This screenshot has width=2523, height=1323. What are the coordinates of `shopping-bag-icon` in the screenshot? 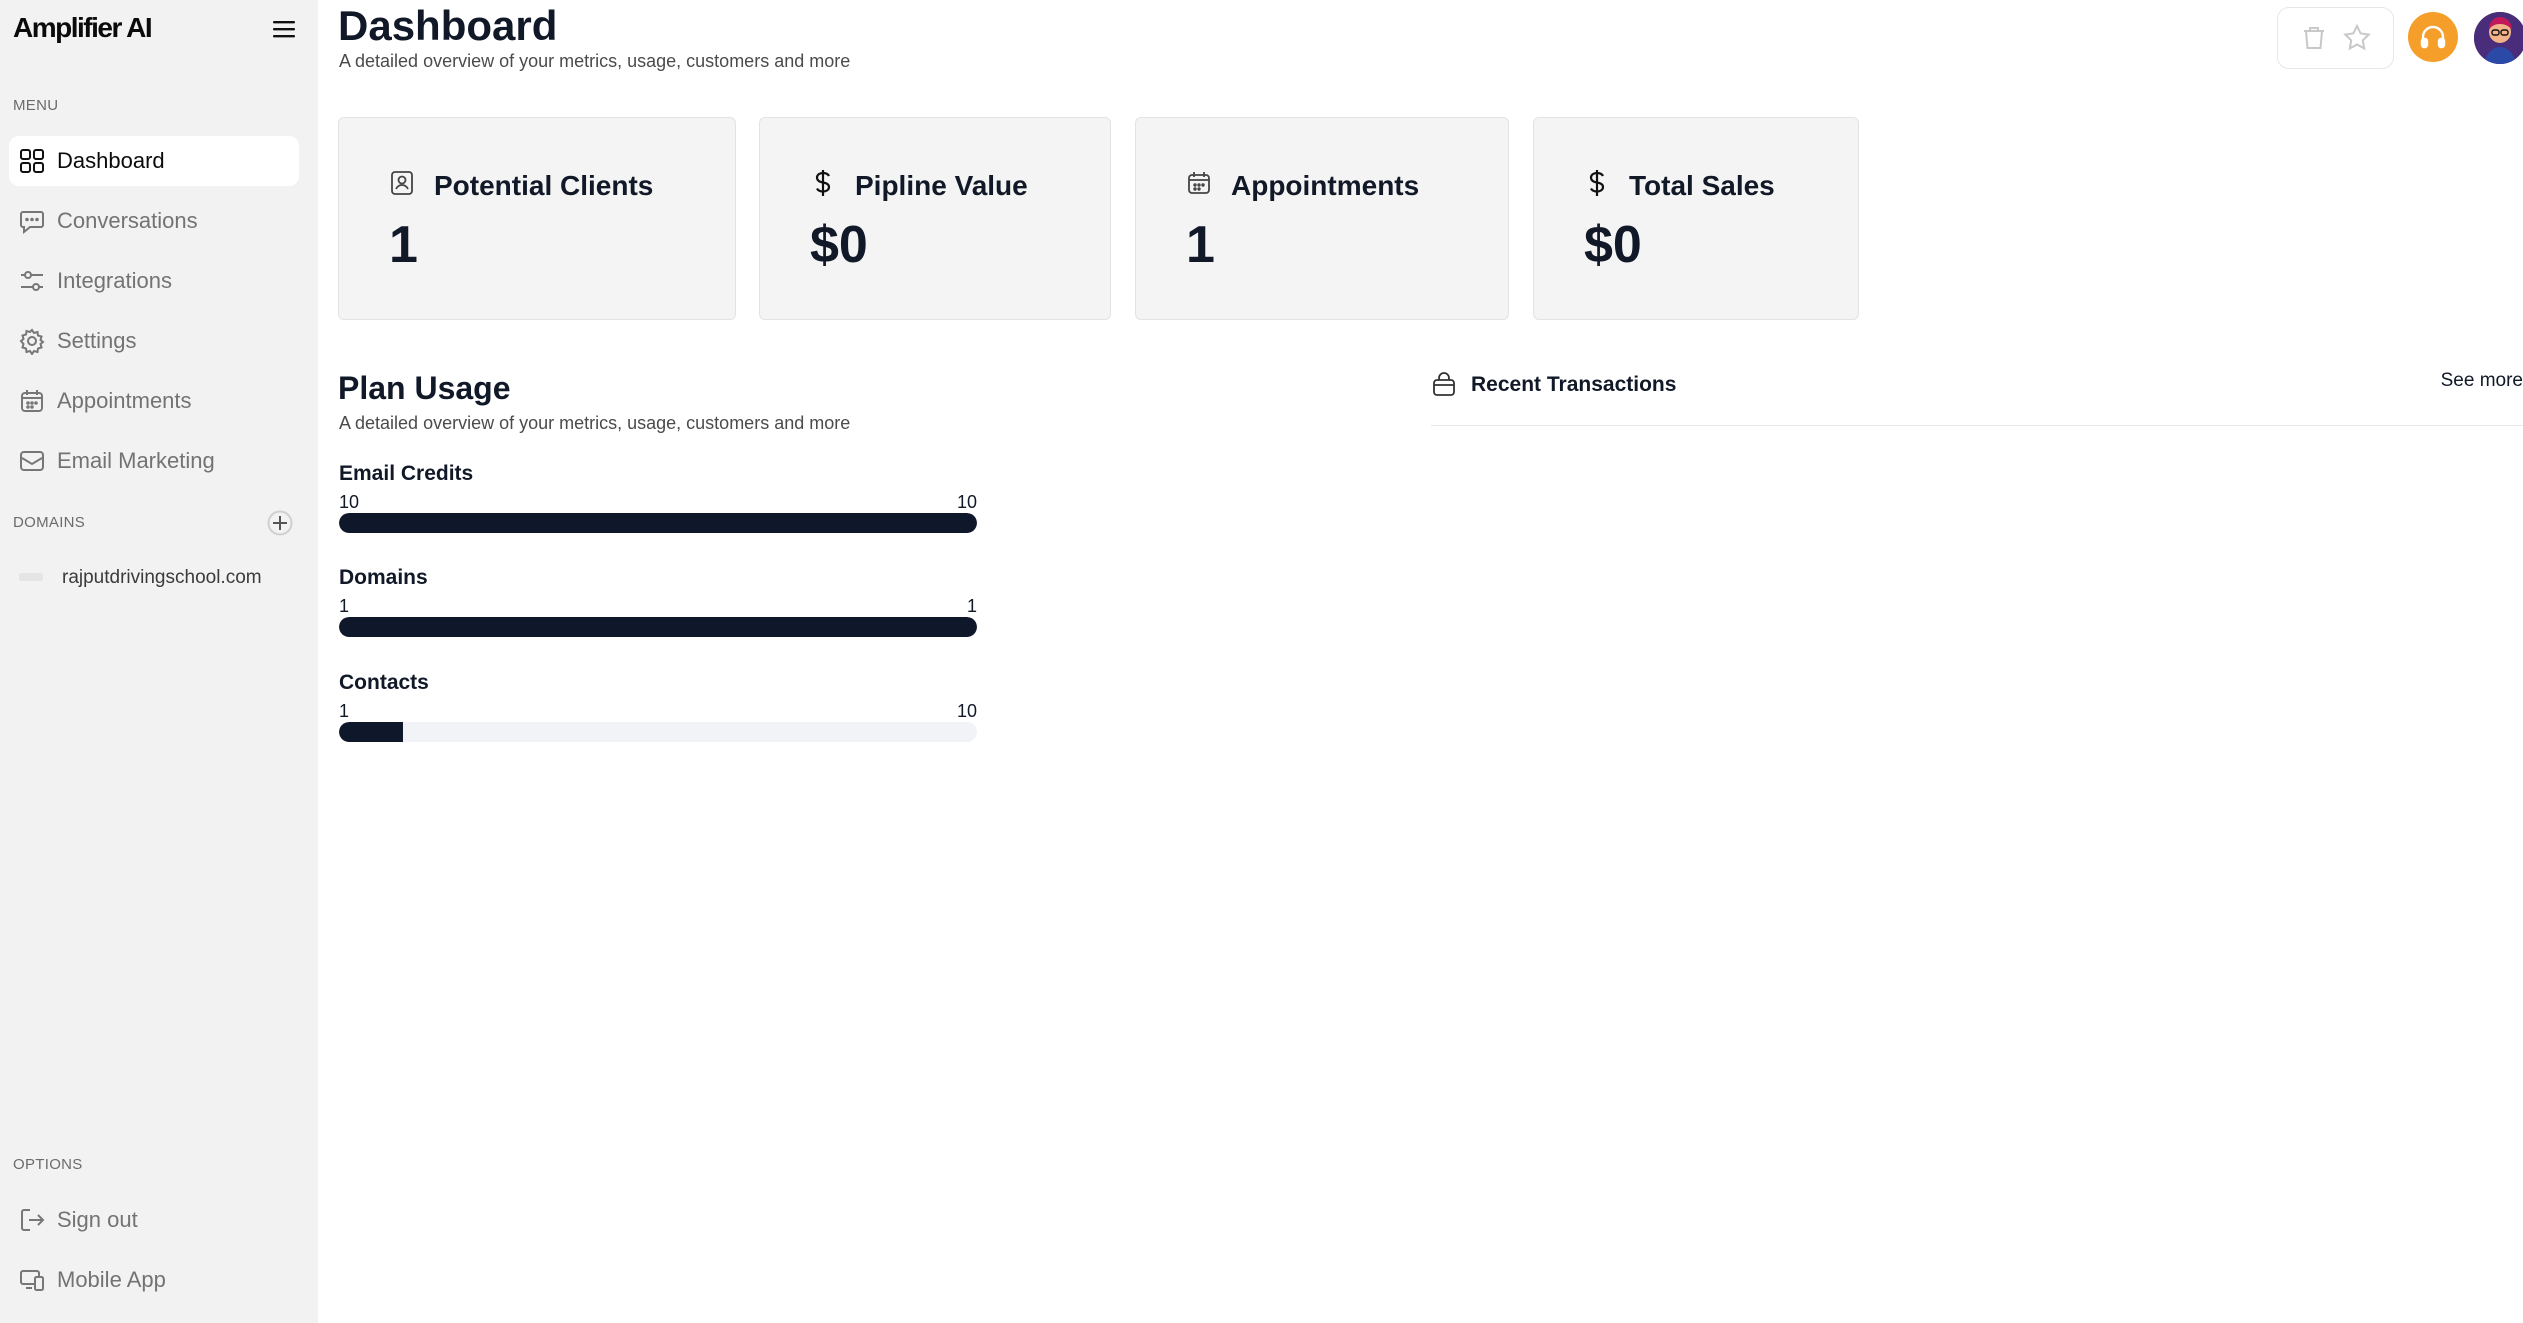 It's located at (1444, 385).